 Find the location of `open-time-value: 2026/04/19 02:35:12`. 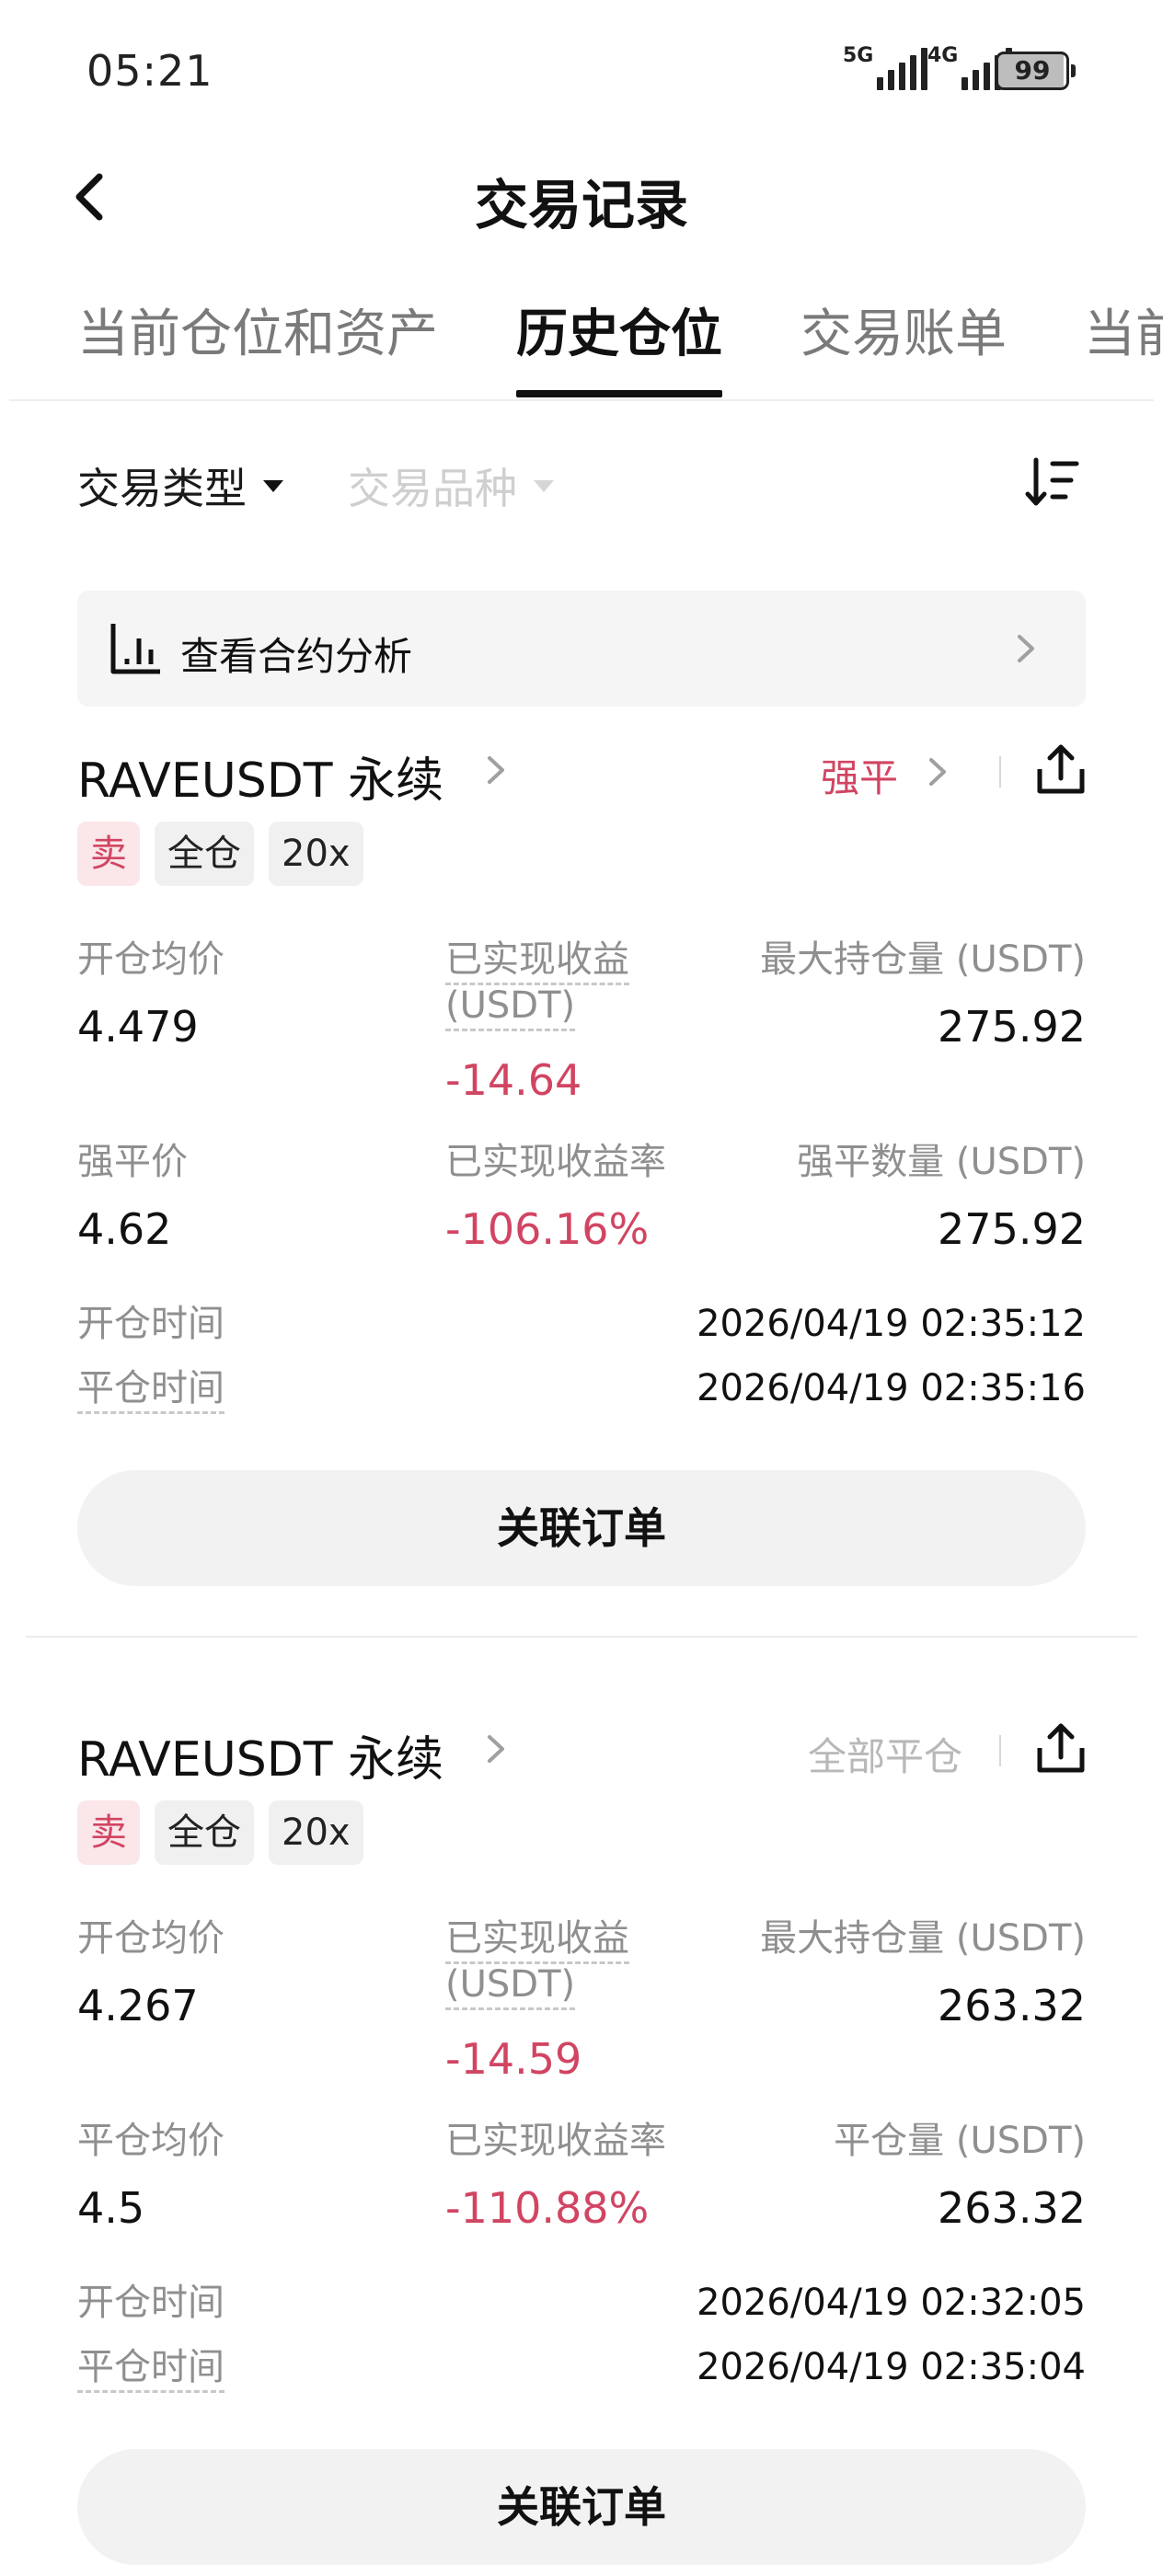

open-time-value: 2026/04/19 02:35:12 is located at coordinates (892, 1324).